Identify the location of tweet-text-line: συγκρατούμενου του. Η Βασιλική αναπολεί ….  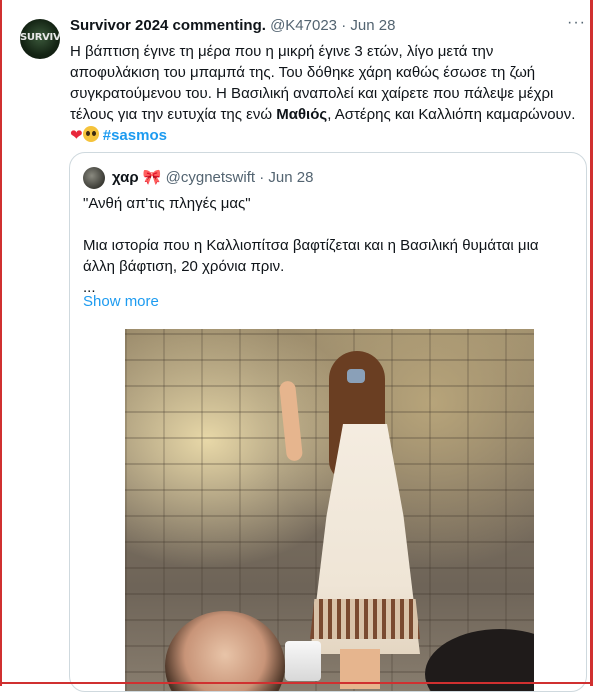
(312, 93).